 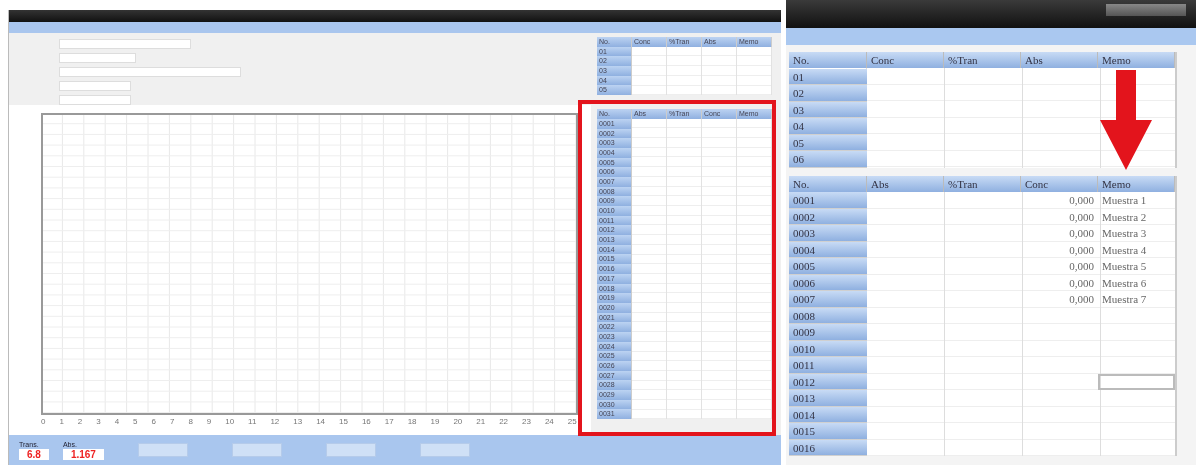 I want to click on row-number: 04, so click(x=828, y=126).